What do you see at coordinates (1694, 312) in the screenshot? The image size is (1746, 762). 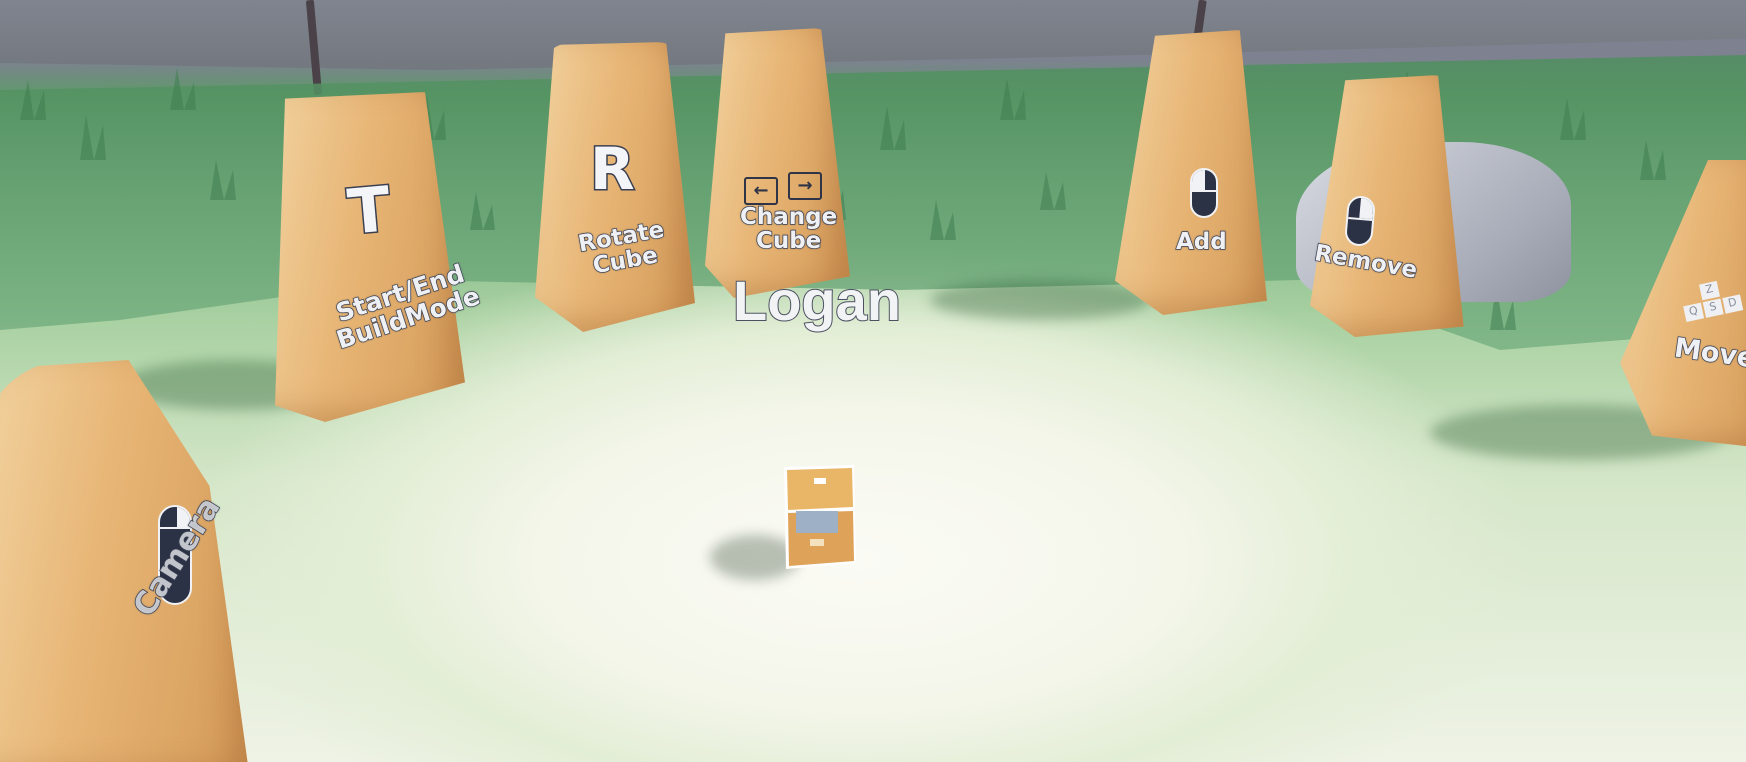 I see `move-key-q: Q` at bounding box center [1694, 312].